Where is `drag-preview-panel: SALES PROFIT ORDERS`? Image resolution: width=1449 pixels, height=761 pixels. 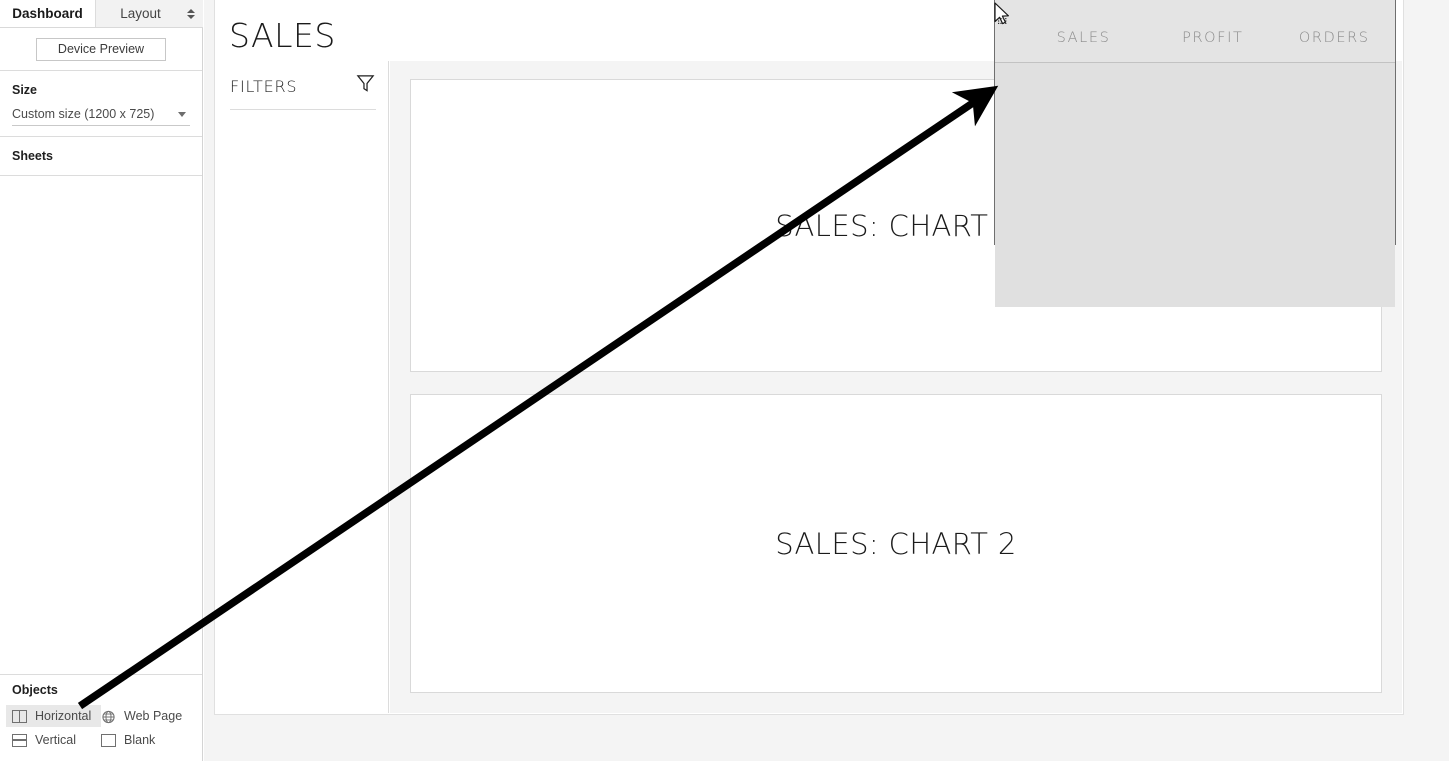
drag-preview-panel: SALES PROFIT ORDERS is located at coordinates (1195, 153).